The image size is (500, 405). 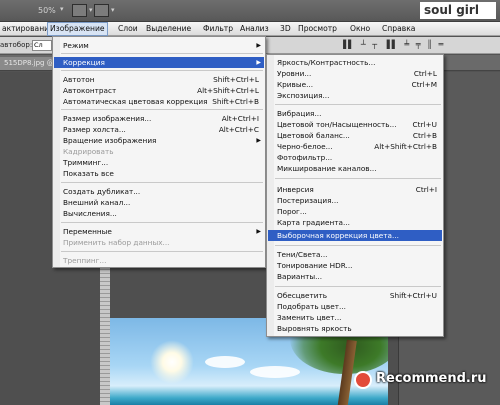 I want to click on menu-item-color-balance: Цветовой баланс... Ctrl+B, so click(x=355, y=135).